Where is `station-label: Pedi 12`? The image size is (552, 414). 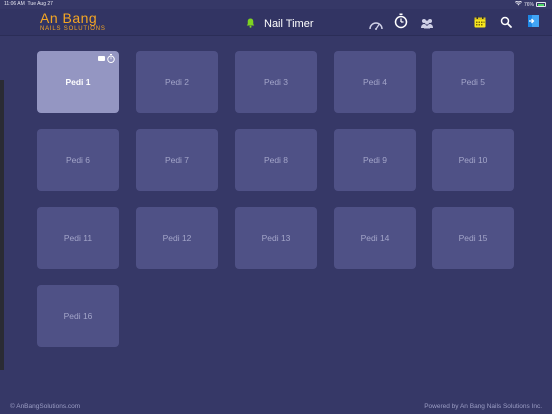
station-label: Pedi 12 is located at coordinates (177, 238).